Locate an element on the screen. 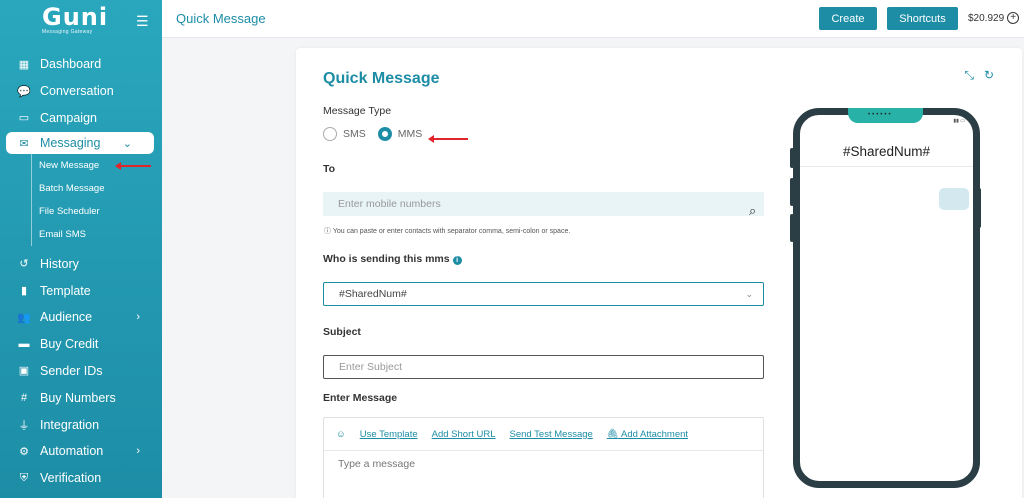  history-icon: ↺ is located at coordinates (24, 264).